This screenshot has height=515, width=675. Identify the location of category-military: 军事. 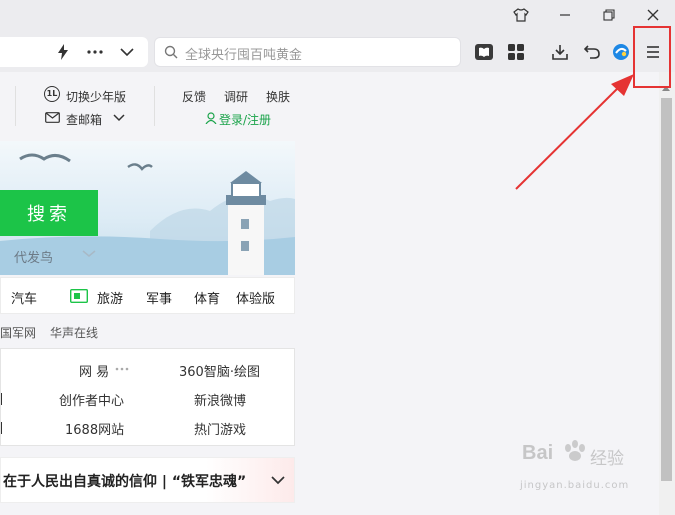
(159, 297).